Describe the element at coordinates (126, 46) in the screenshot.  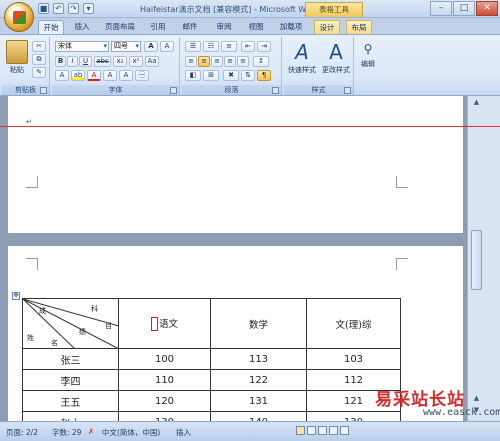
I see `font-size-select: 四号` at that location.